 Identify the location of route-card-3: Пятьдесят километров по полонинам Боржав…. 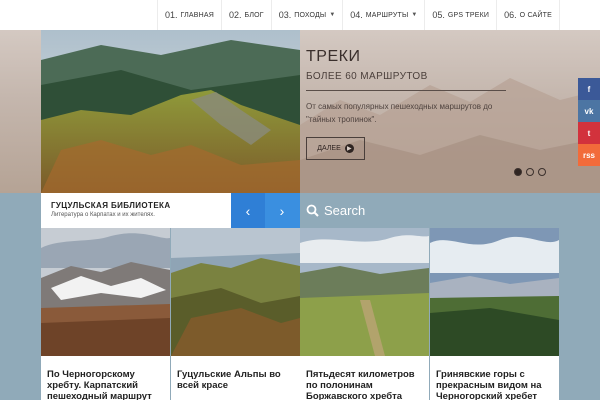
(364, 314).